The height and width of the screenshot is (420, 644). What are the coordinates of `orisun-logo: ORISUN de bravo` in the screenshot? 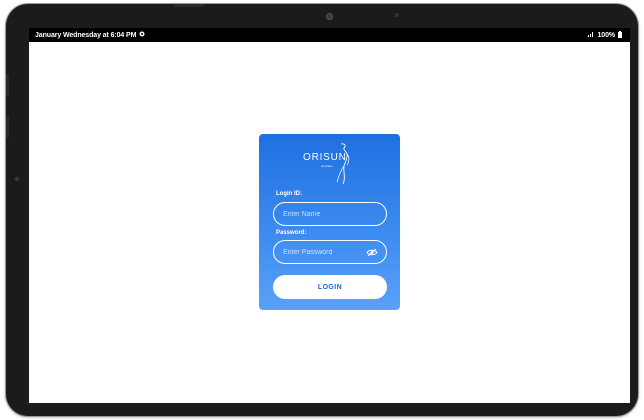 It's located at (329, 164).